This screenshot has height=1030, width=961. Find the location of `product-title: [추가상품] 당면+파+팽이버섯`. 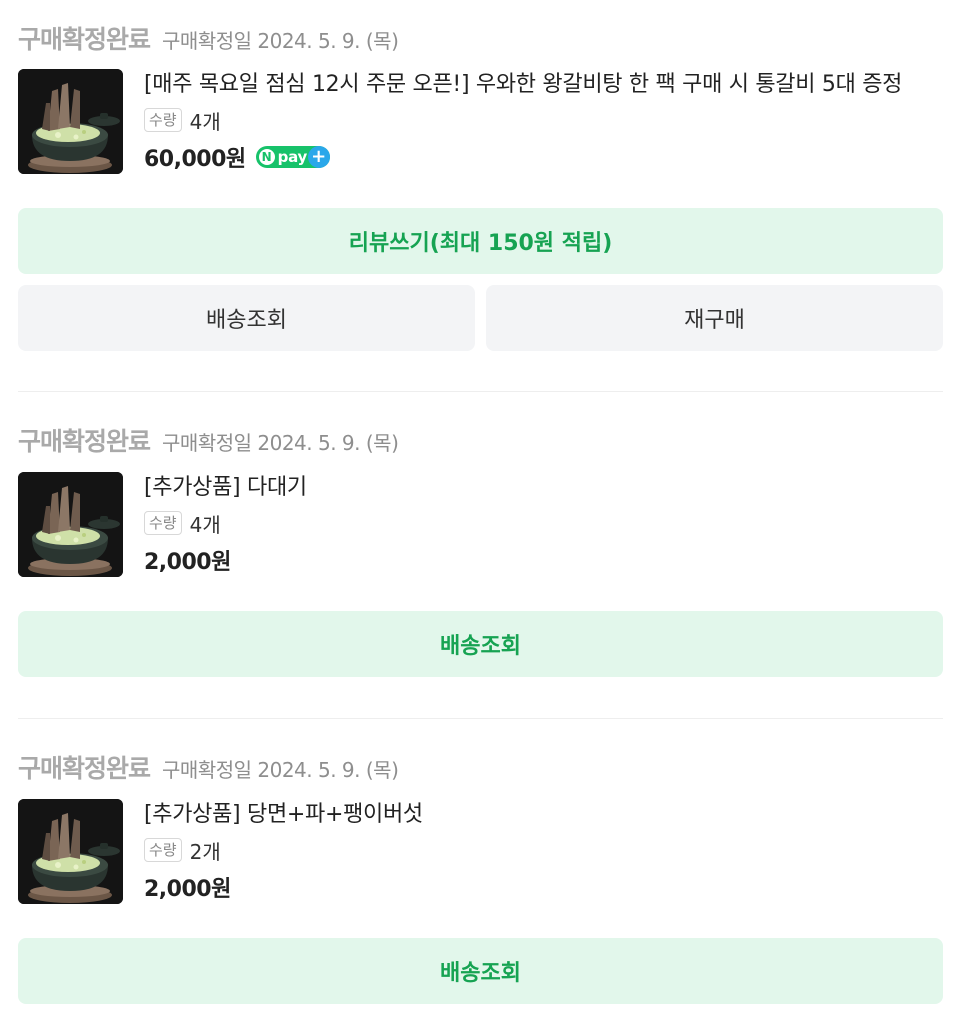

product-title: [추가상품] 당면+파+팽이버섯 is located at coordinates (543, 815).